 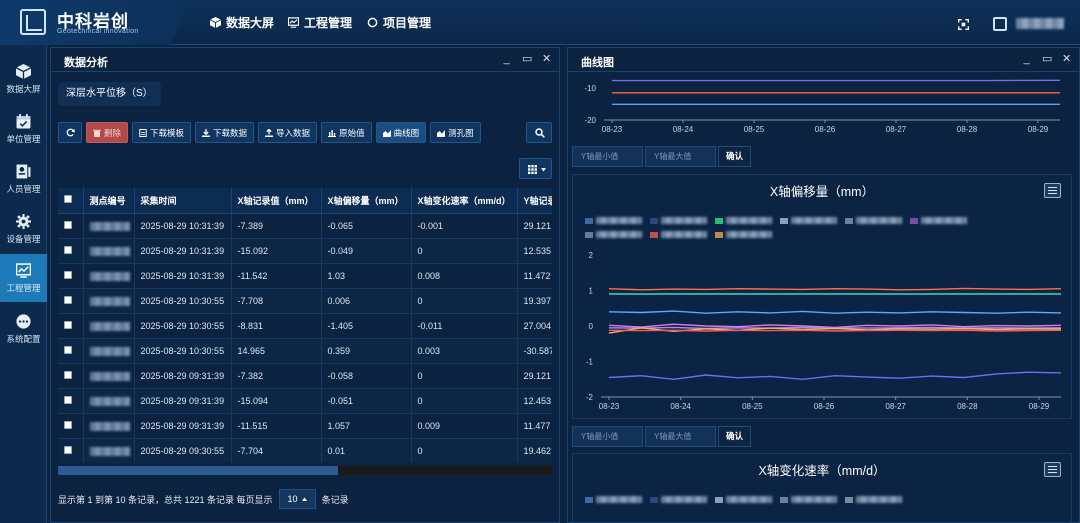 What do you see at coordinates (276, 276) in the screenshot?
I see `table-cell: -11.542` at bounding box center [276, 276].